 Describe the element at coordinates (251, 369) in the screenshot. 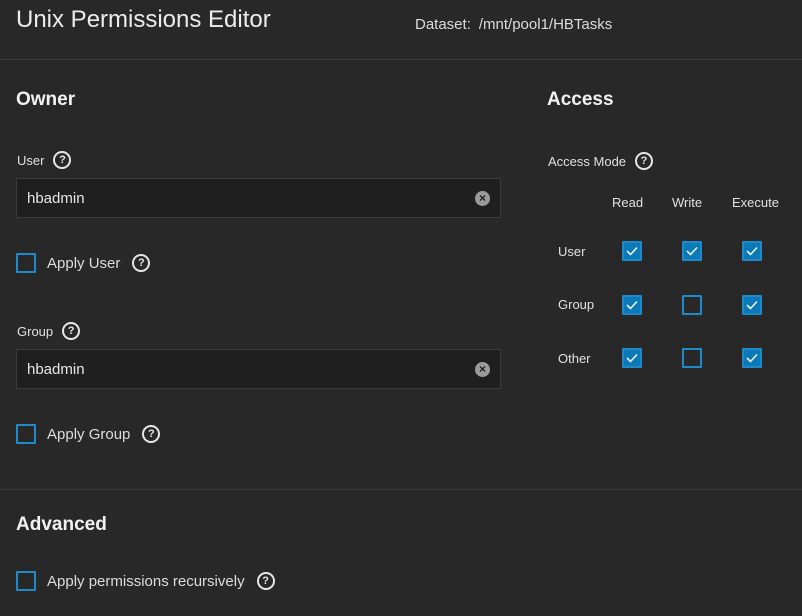

I see `group-input-value: hbadmin` at that location.